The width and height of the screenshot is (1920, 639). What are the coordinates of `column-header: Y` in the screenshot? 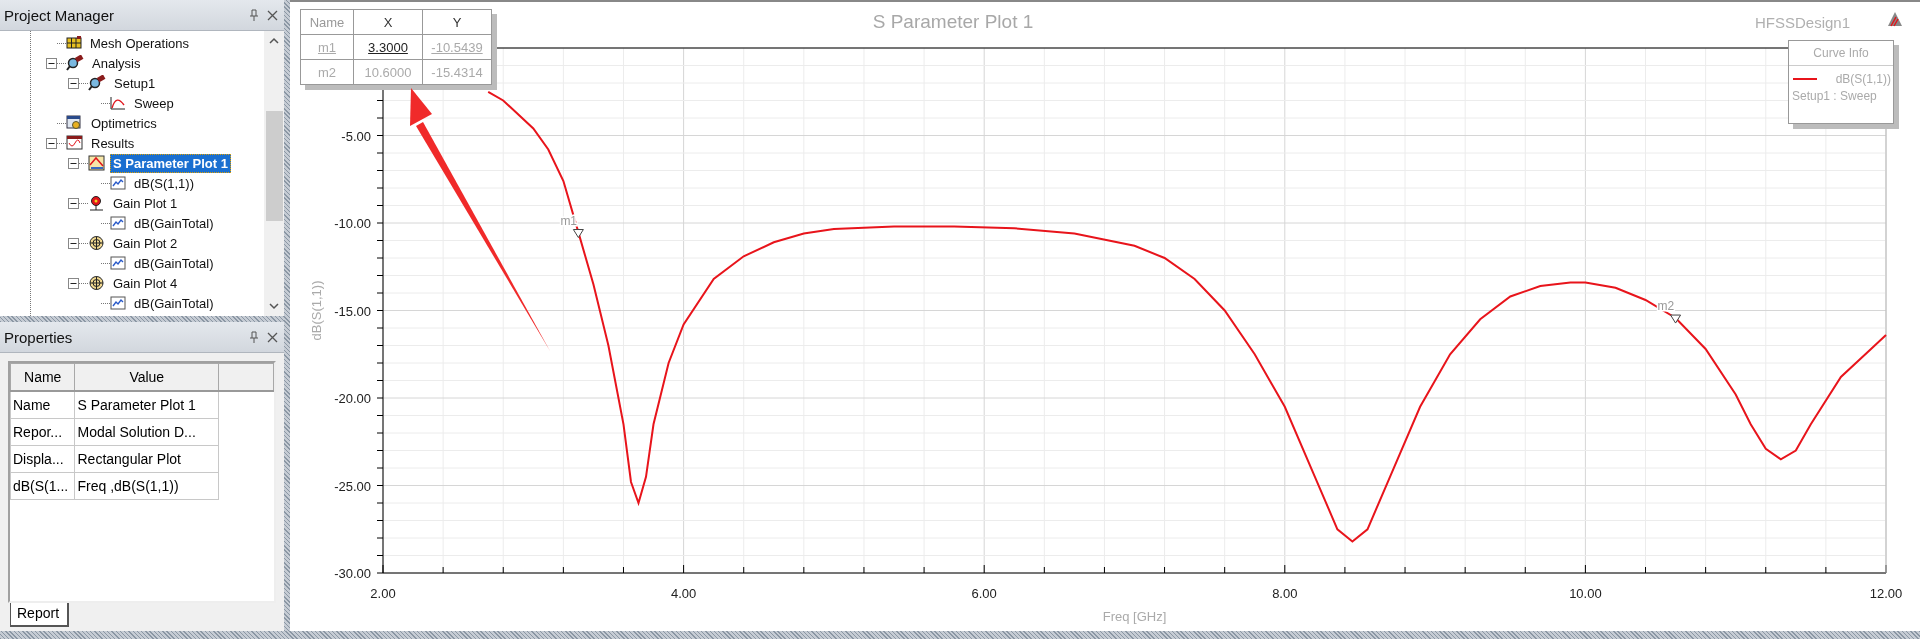 It's located at (457, 22).